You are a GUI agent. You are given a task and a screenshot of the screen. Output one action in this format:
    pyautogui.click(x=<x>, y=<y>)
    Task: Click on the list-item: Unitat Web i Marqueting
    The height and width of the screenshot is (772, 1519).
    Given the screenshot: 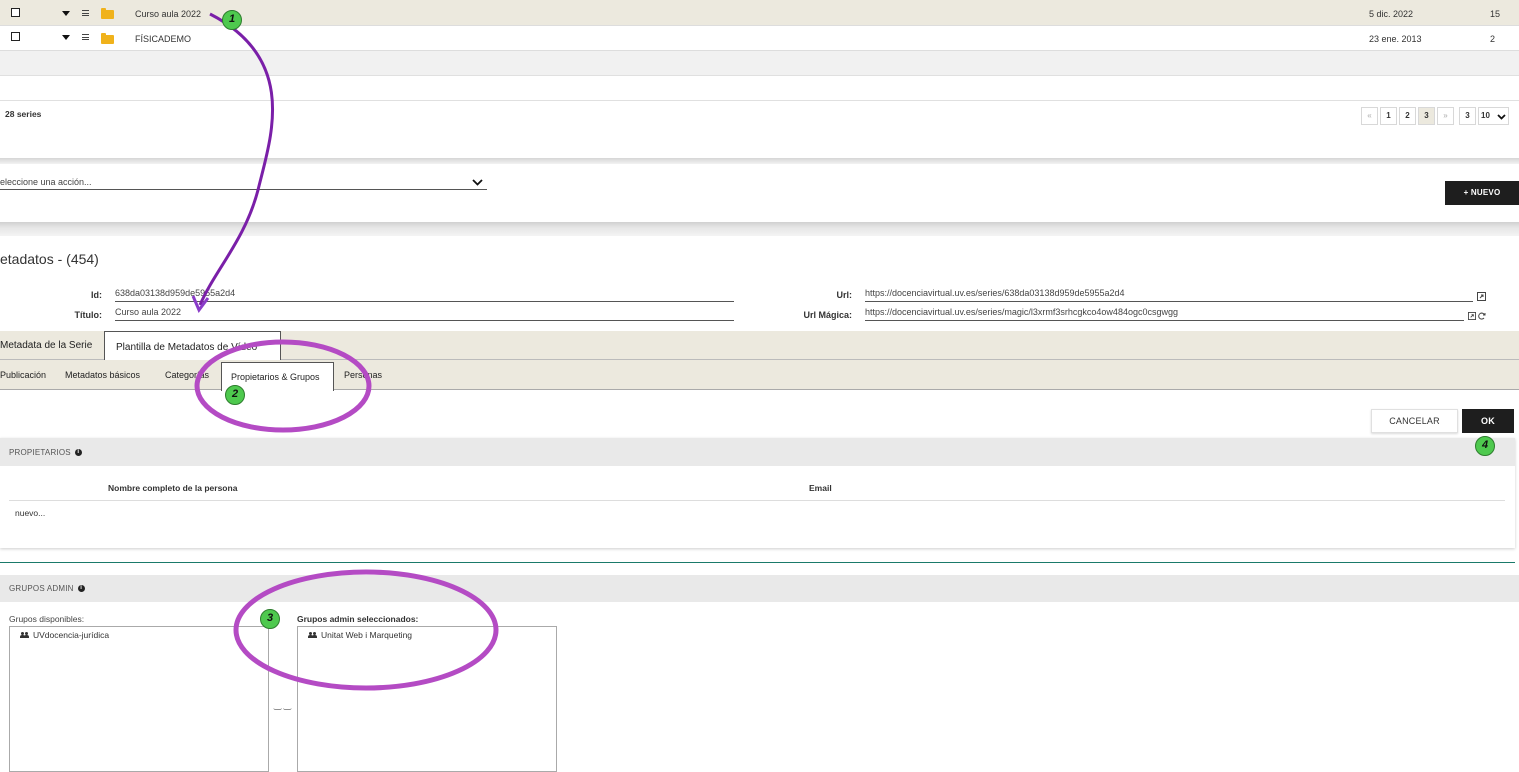 What is the action you would take?
    pyautogui.click(x=360, y=635)
    